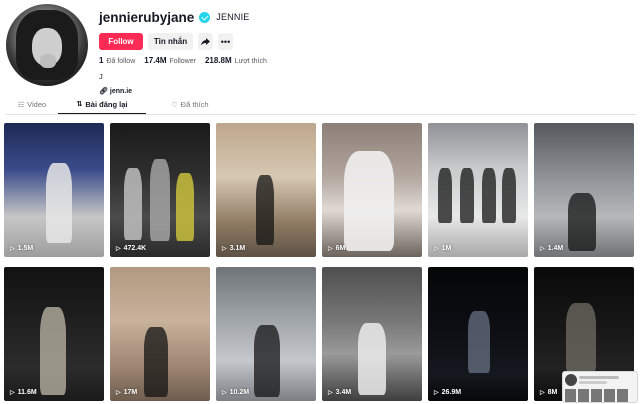 The height and width of the screenshot is (404, 640). I want to click on link-icon: 🔗︎, so click(103, 91).